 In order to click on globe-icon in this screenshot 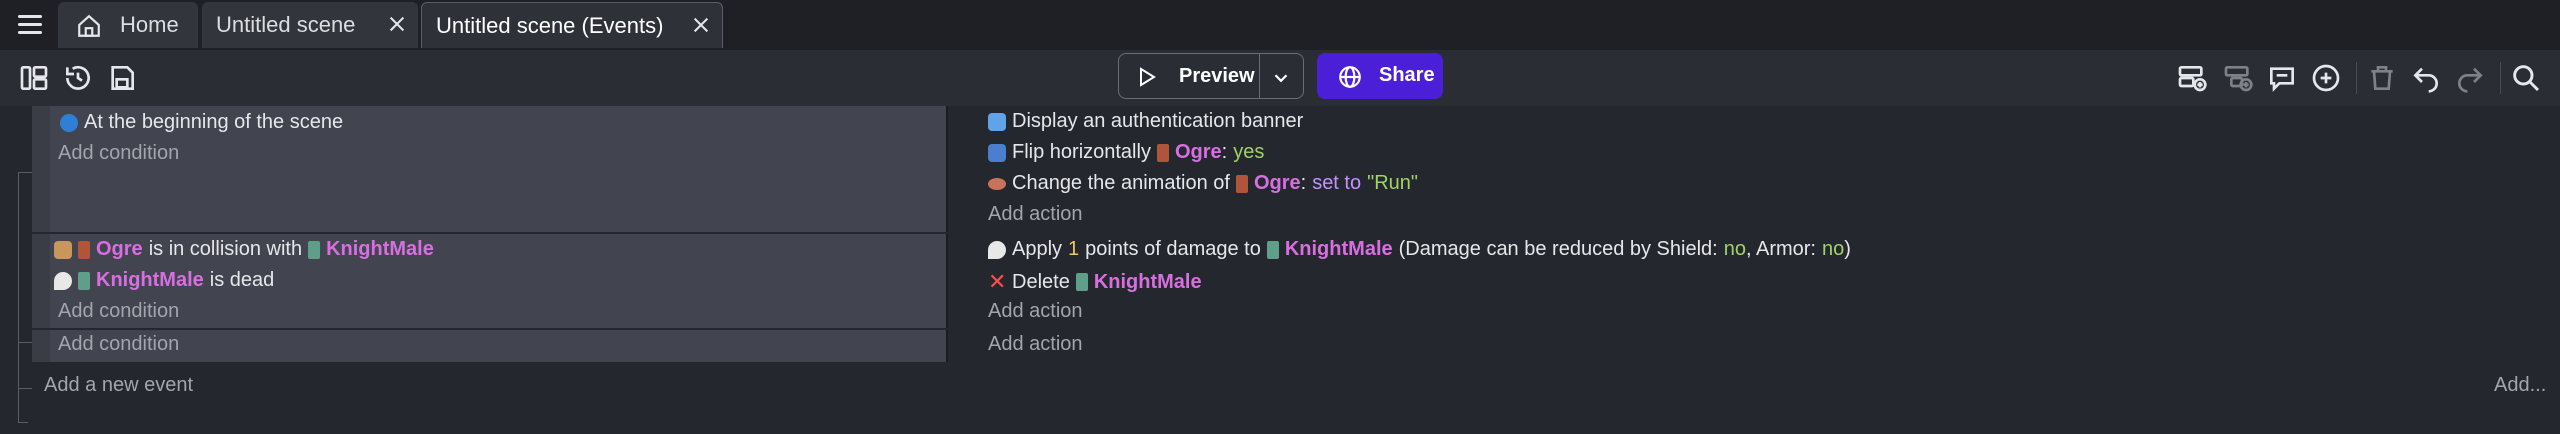, I will do `click(1350, 77)`.